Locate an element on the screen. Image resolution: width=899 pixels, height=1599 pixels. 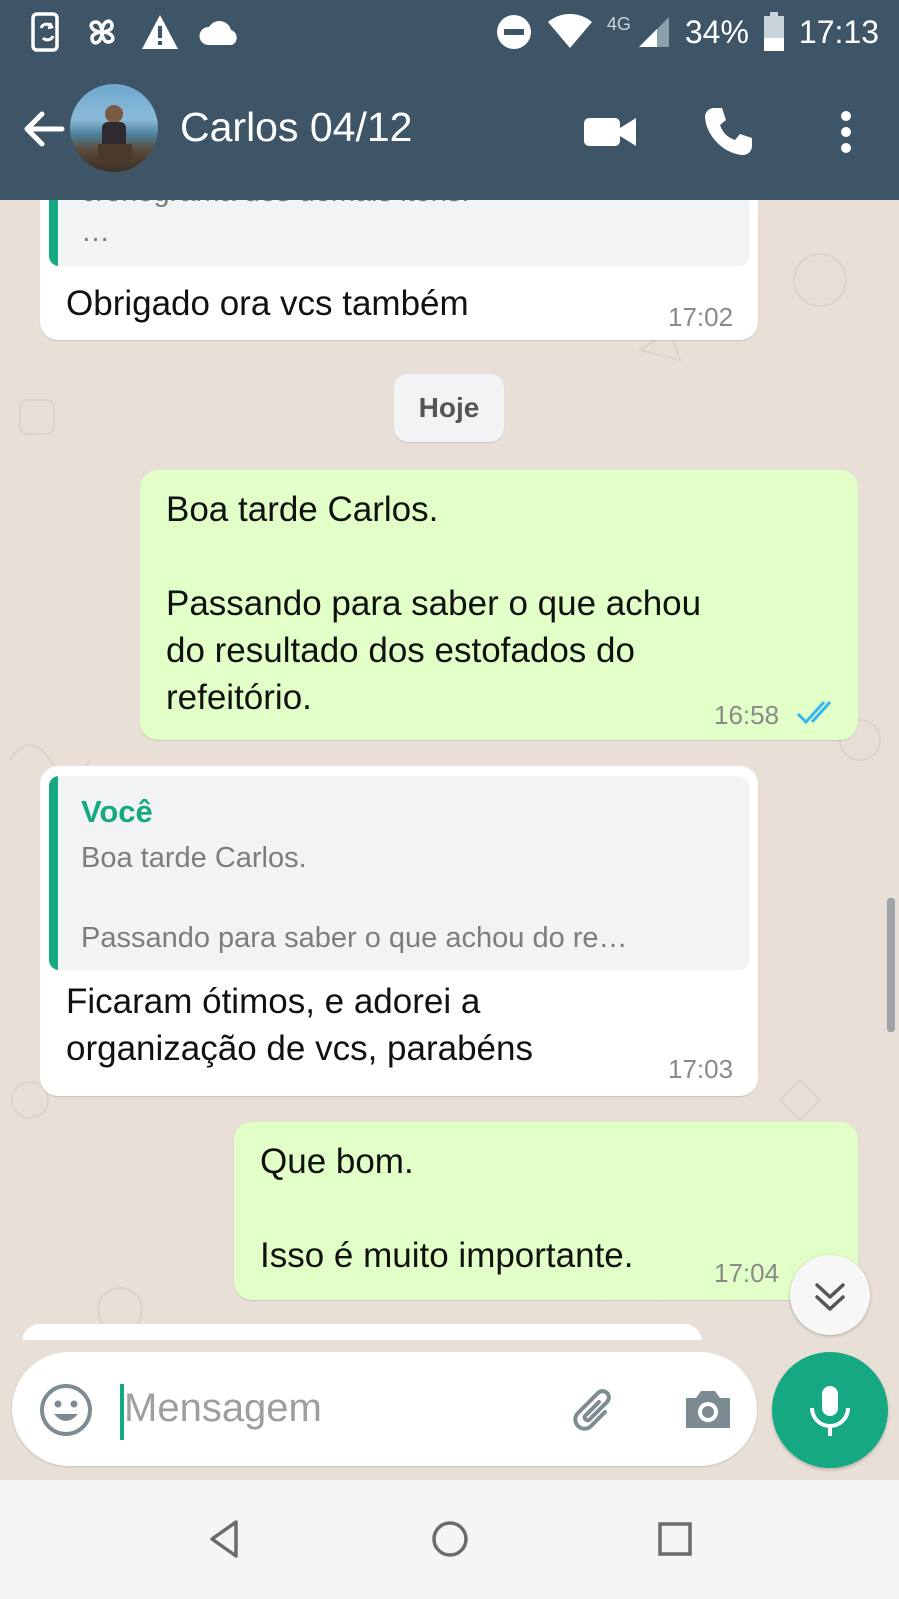
status-left-icons is located at coordinates (136, 32).